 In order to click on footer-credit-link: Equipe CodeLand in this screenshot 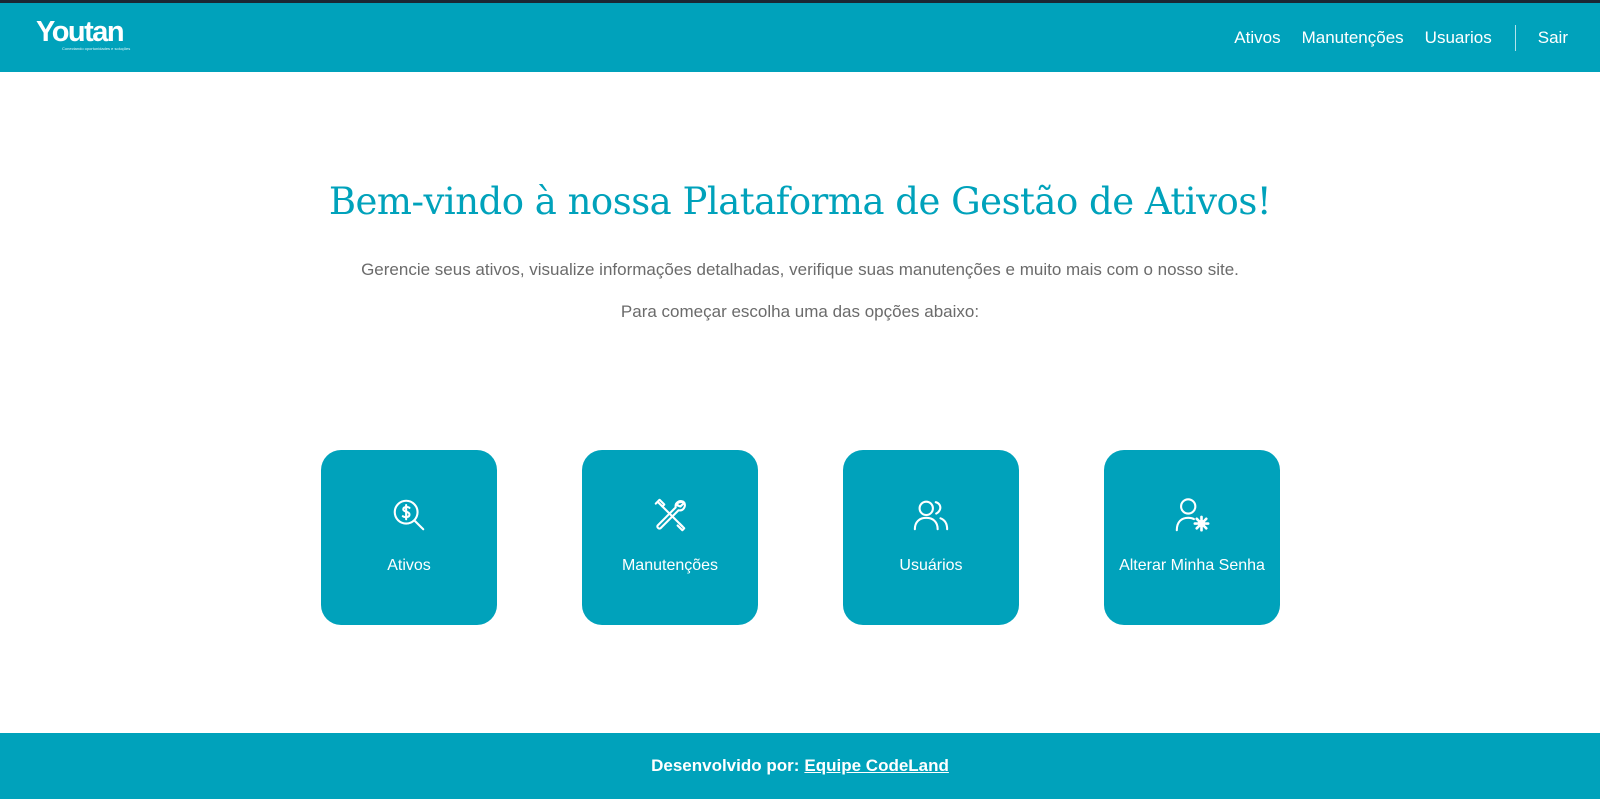, I will do `click(876, 766)`.